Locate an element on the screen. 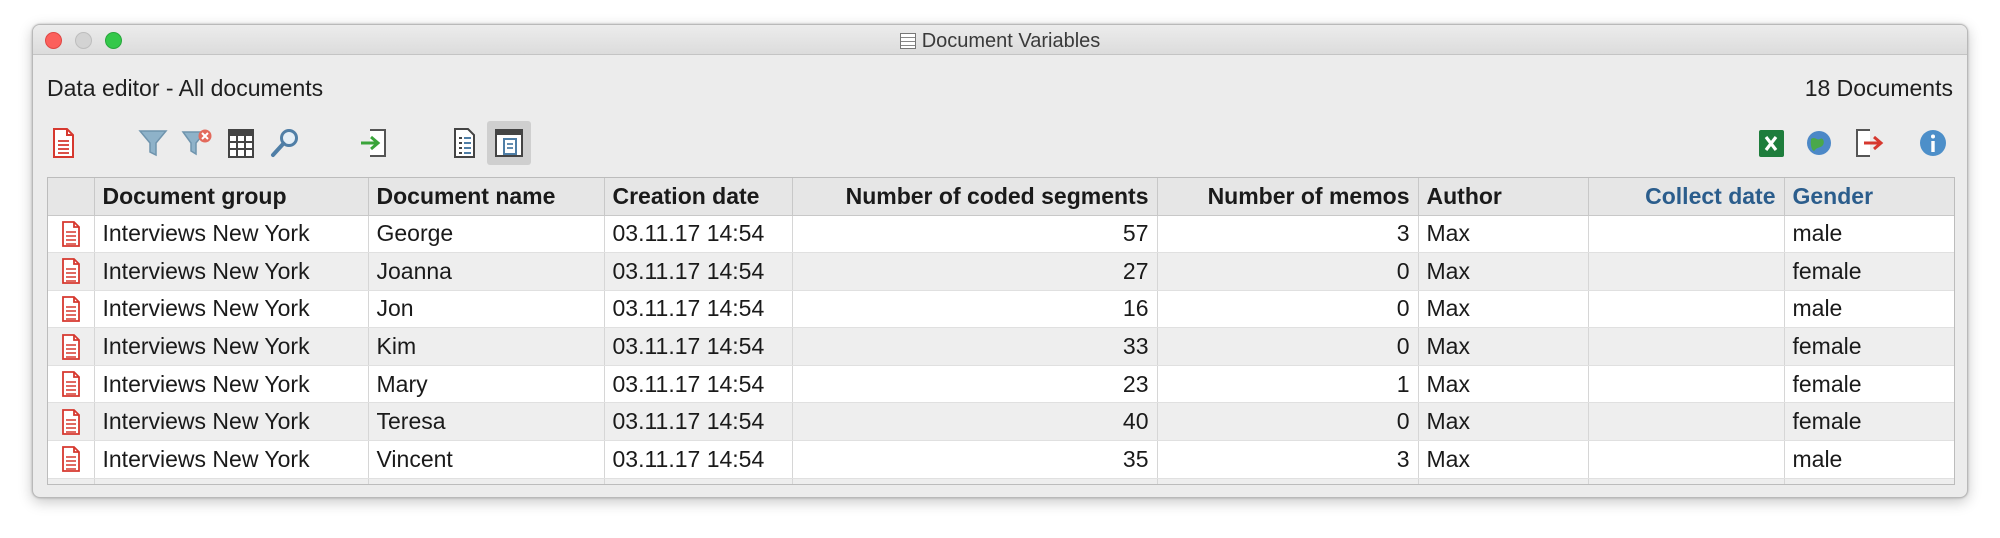 The image size is (2000, 538). grid-view-icon is located at coordinates (509, 143).